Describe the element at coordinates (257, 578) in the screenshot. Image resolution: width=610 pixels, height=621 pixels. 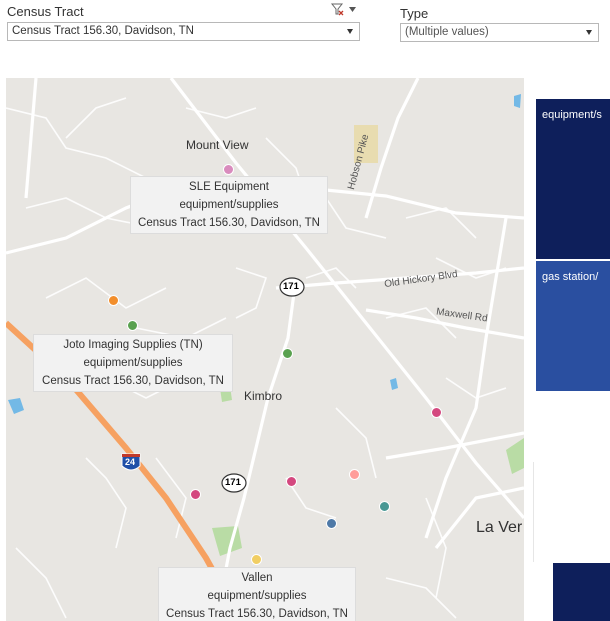
I see `tooltip-name: Vallen` at that location.